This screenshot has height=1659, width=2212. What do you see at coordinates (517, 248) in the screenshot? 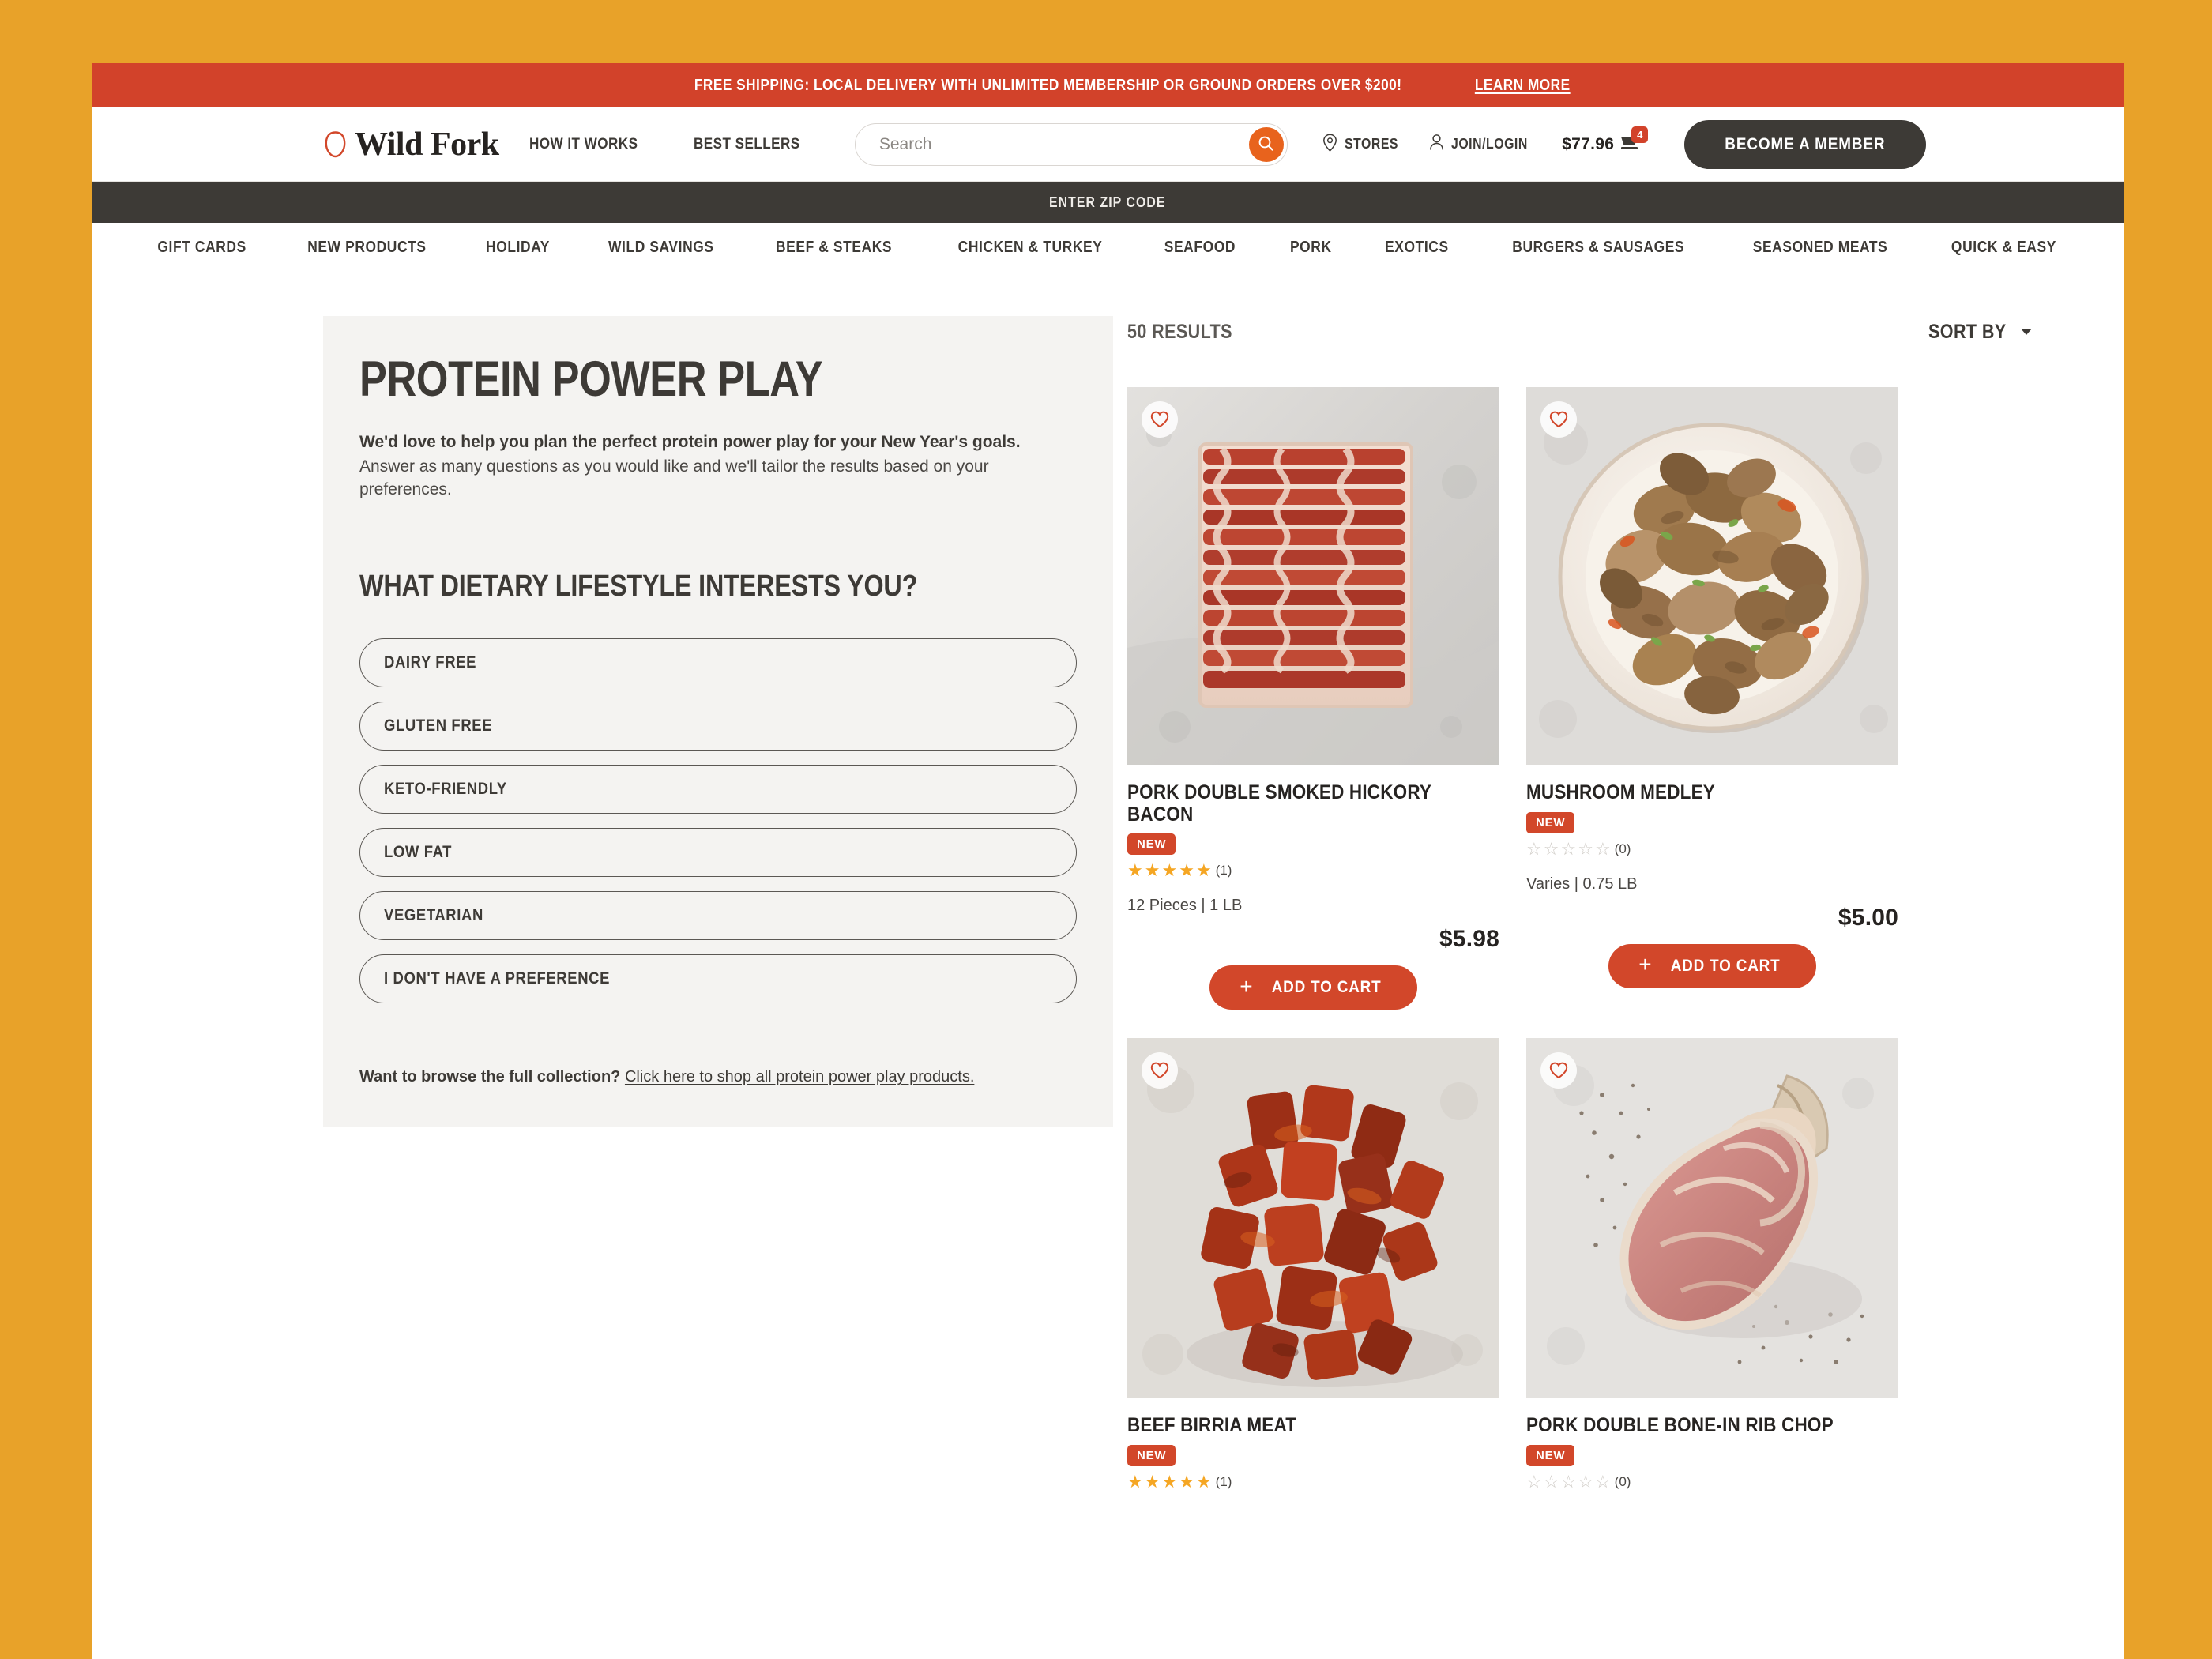
I see `cat-holiday: HOLIDAY` at bounding box center [517, 248].